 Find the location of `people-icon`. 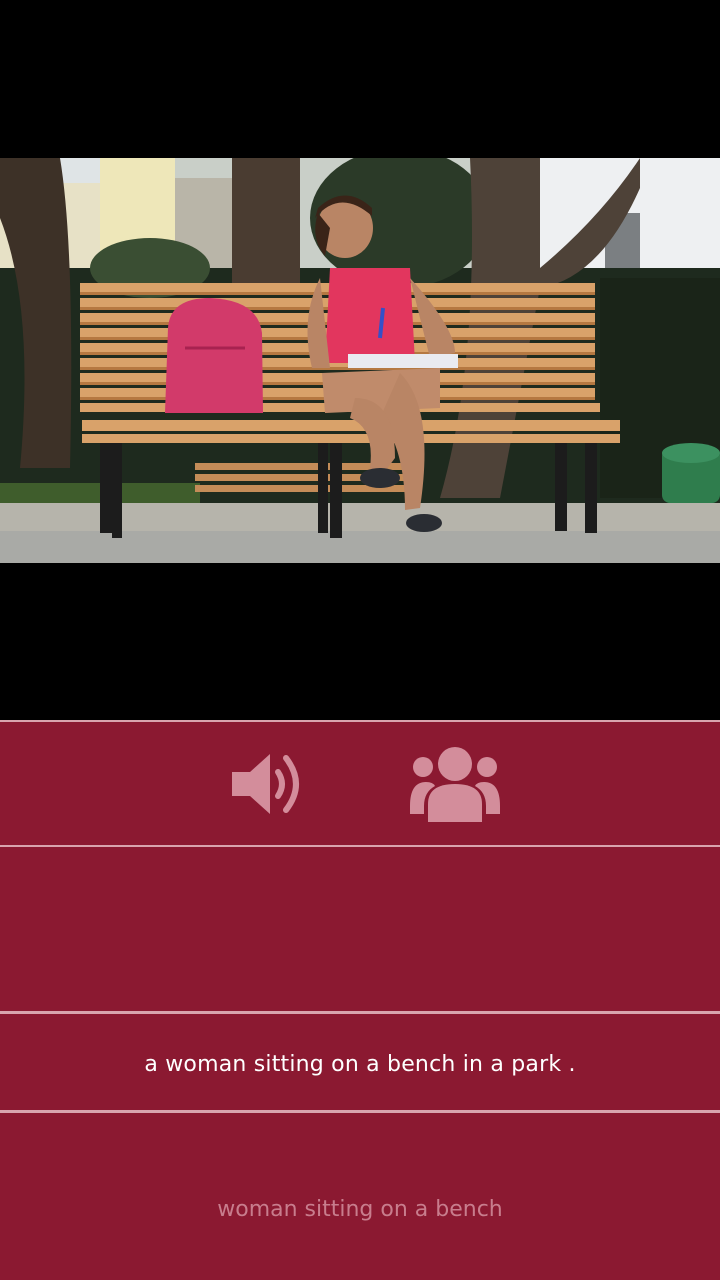

people-icon is located at coordinates (455, 784).